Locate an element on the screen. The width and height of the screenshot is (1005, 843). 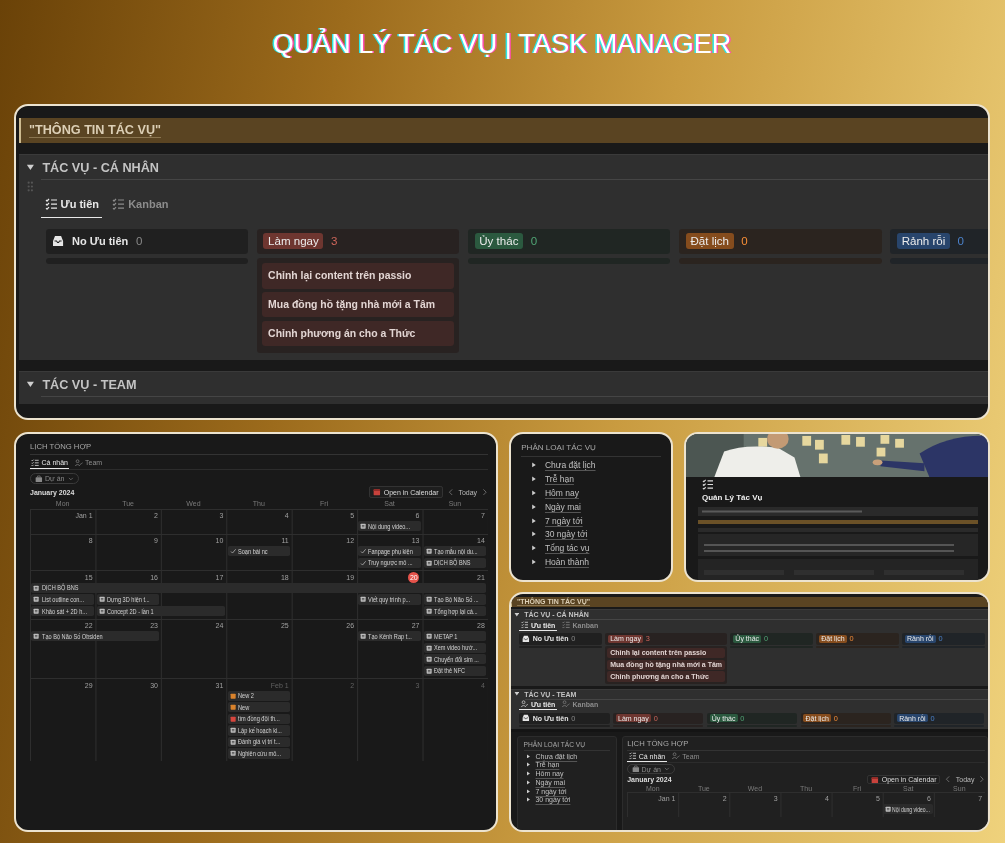
status-tag: Đặt lịch is located at coordinates (709, 241).